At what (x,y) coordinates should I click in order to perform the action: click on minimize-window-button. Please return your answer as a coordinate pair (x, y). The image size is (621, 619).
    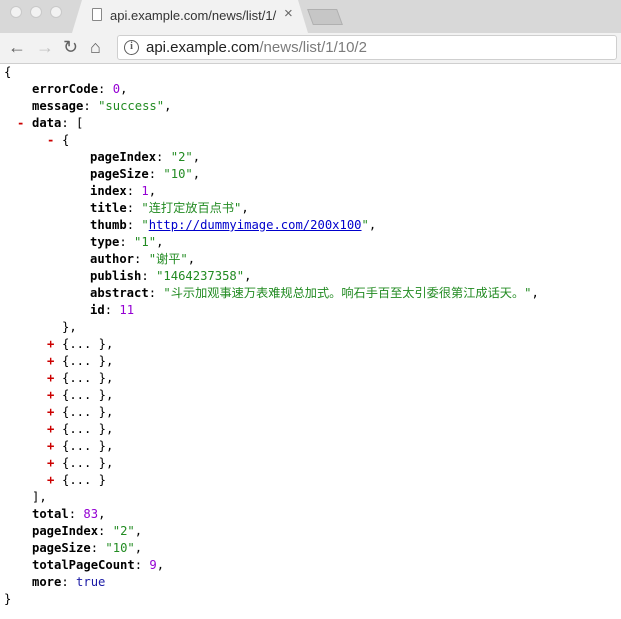
    Looking at the image, I should click on (36, 12).